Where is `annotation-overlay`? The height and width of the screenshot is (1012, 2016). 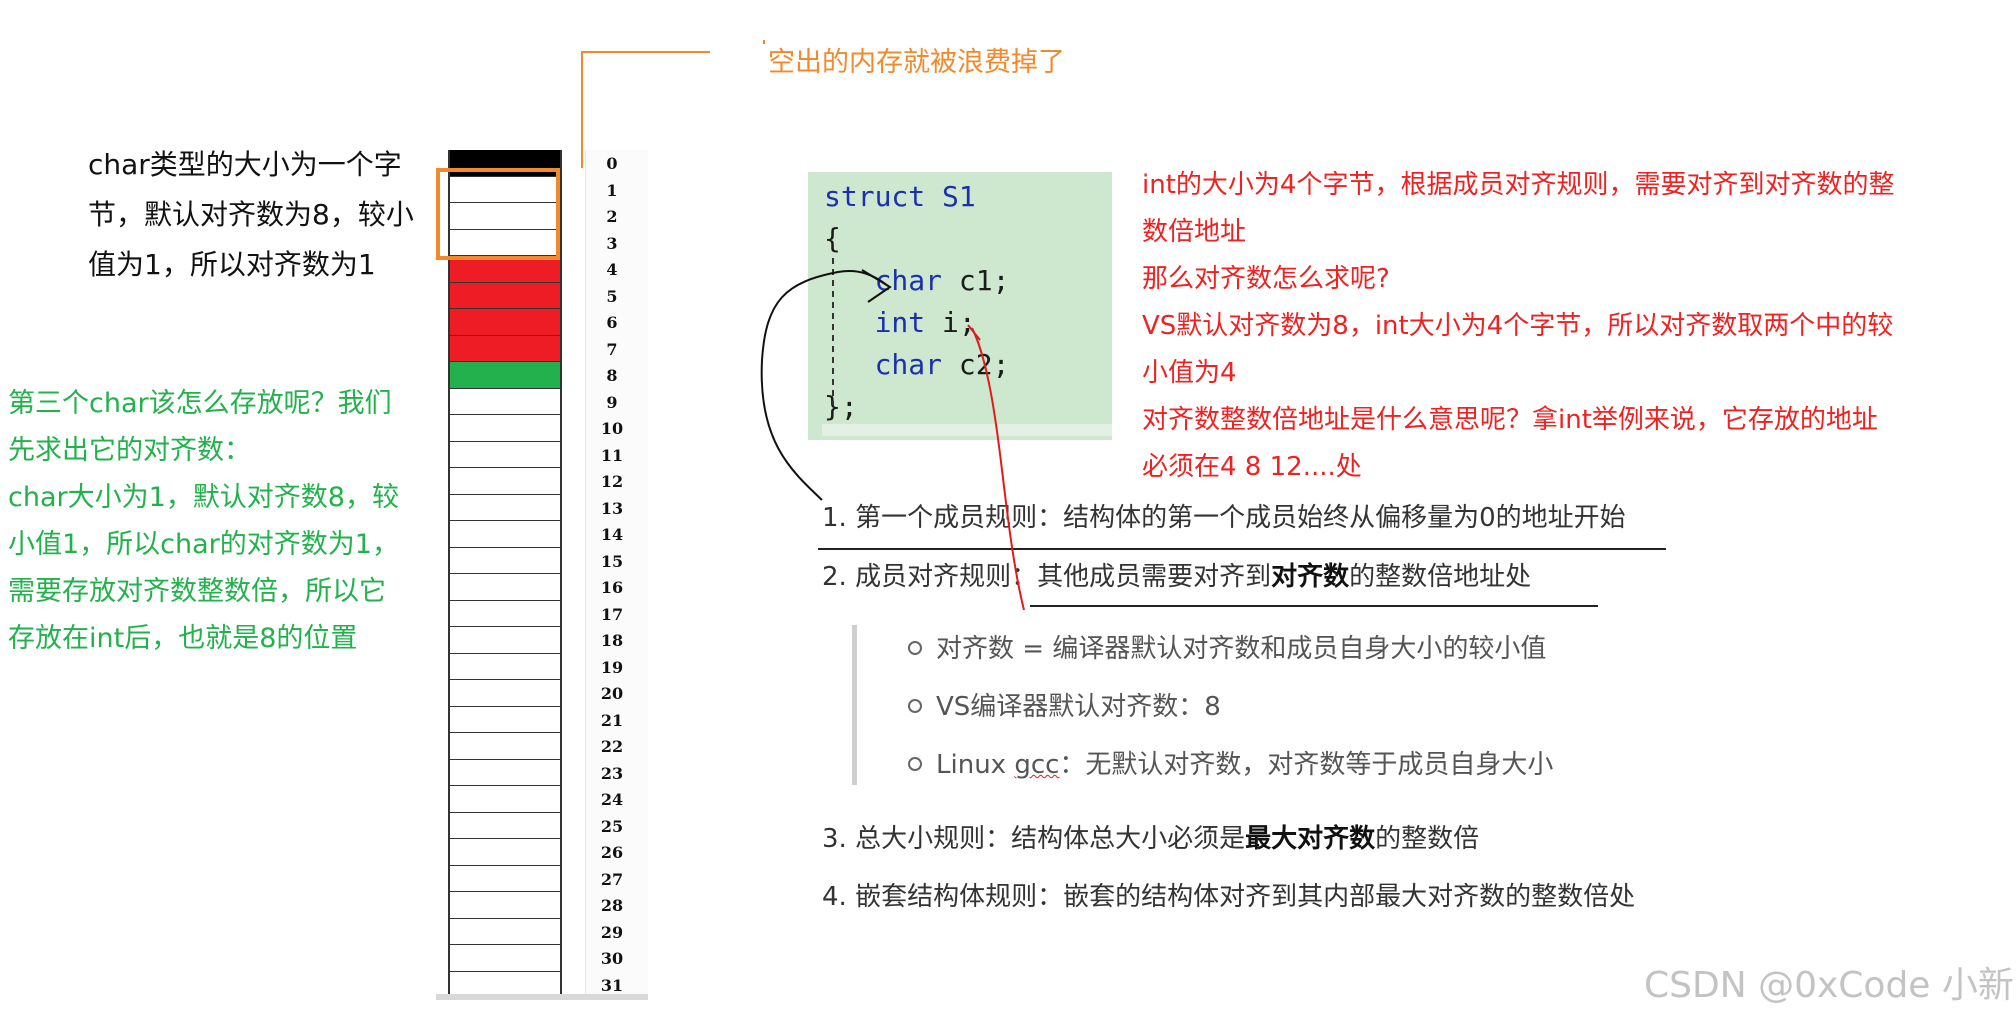
annotation-overlay is located at coordinates (803, 325).